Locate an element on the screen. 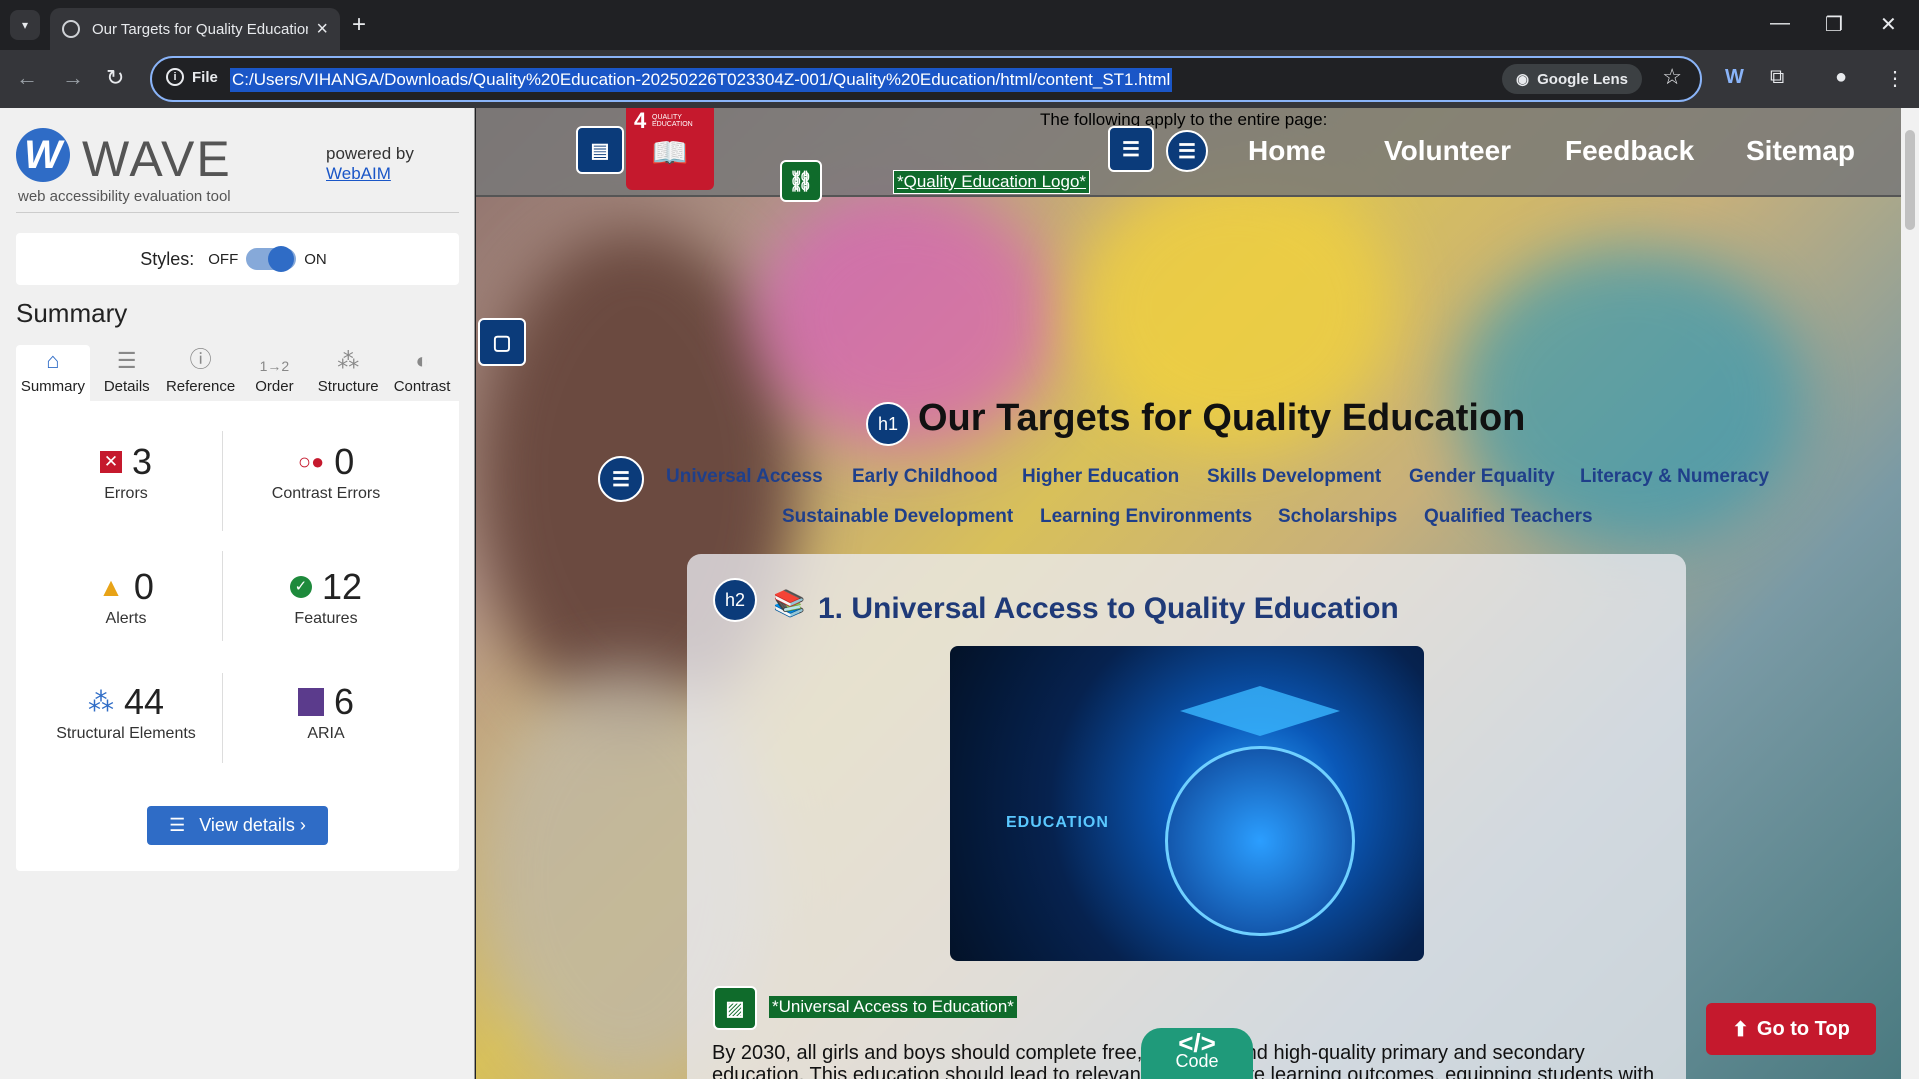  powered-by-label: powered by is located at coordinates (370, 153).